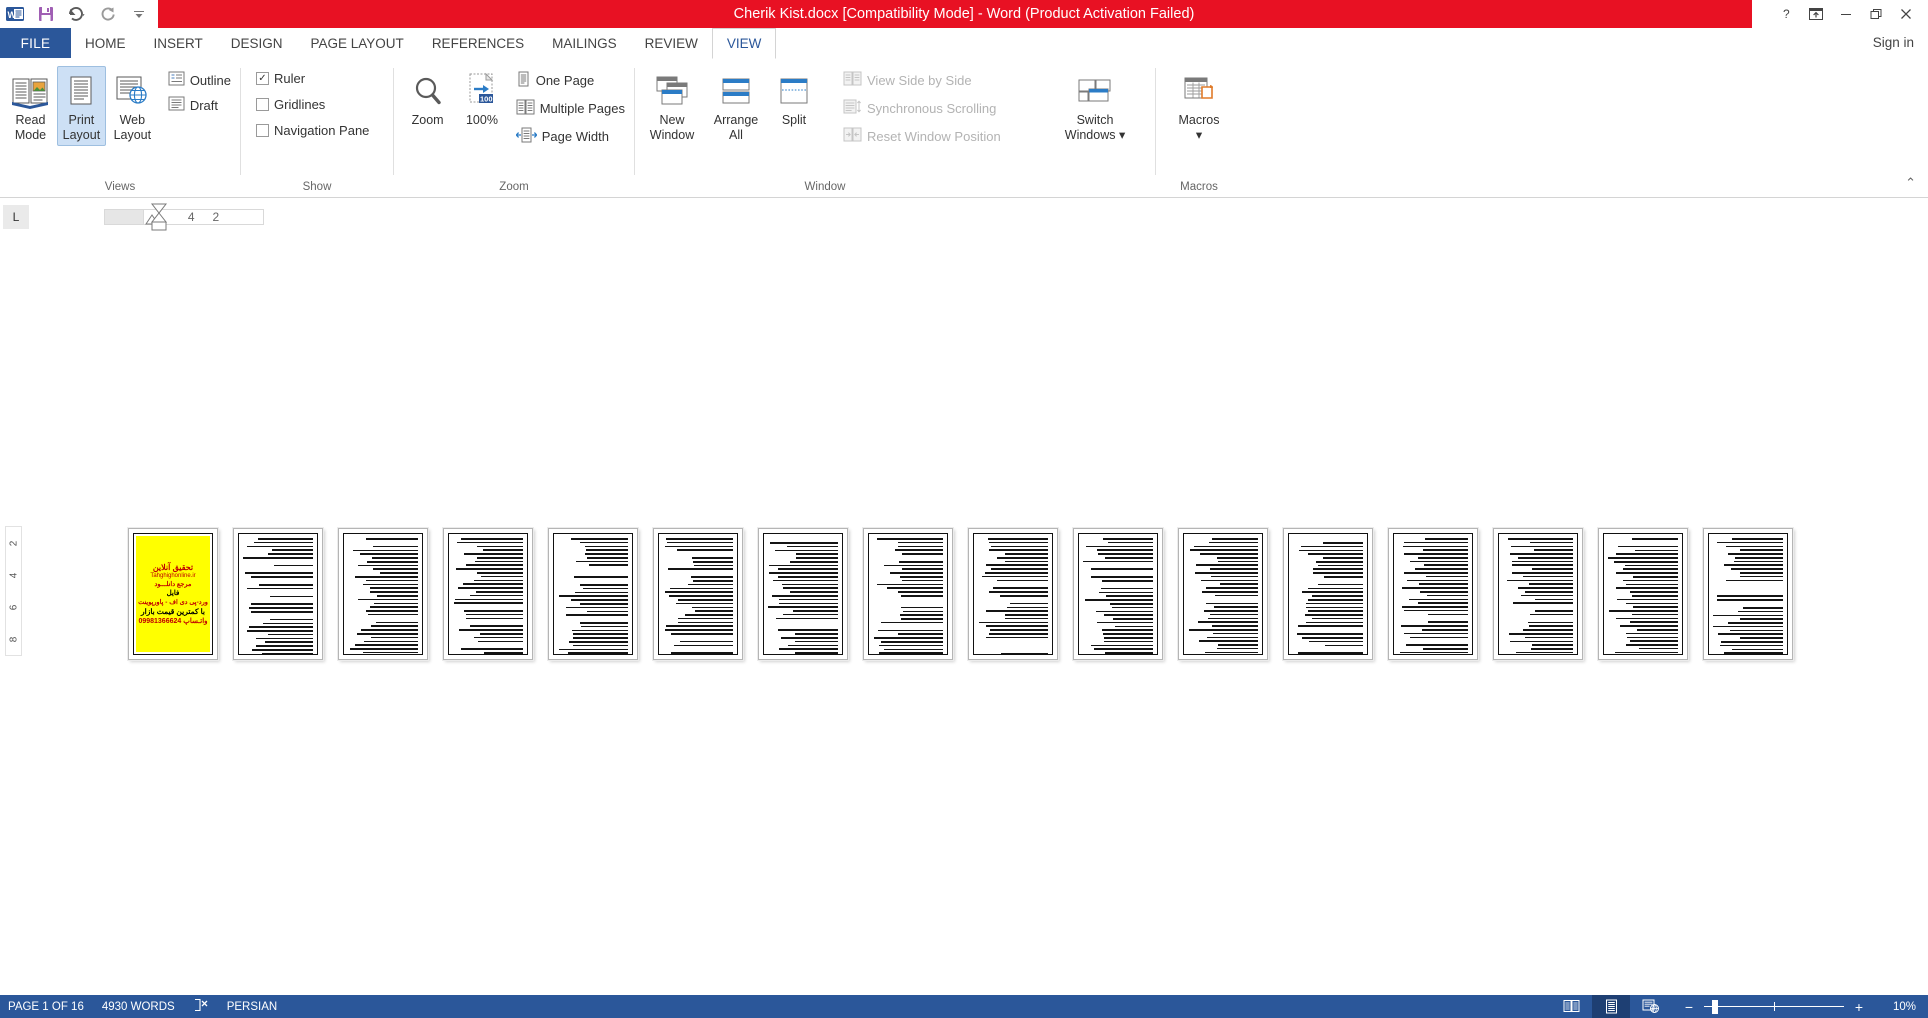  Describe the element at coordinates (582, 108) in the screenshot. I see `multiple-pages-label: Multiple Pages` at that location.